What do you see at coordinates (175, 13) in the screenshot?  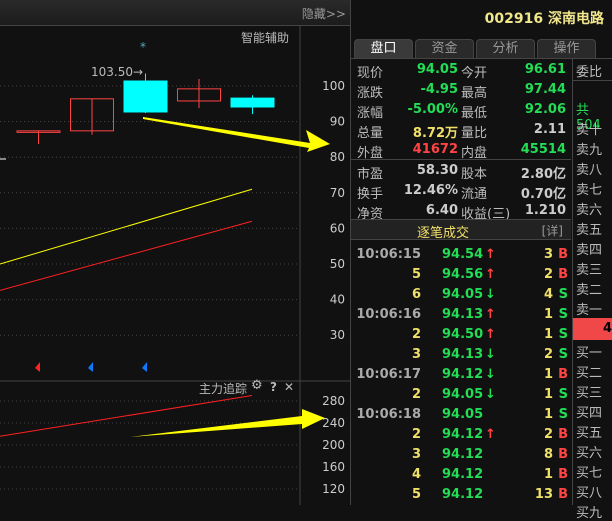 I see `chart-toolbar: 隐藏>>` at bounding box center [175, 13].